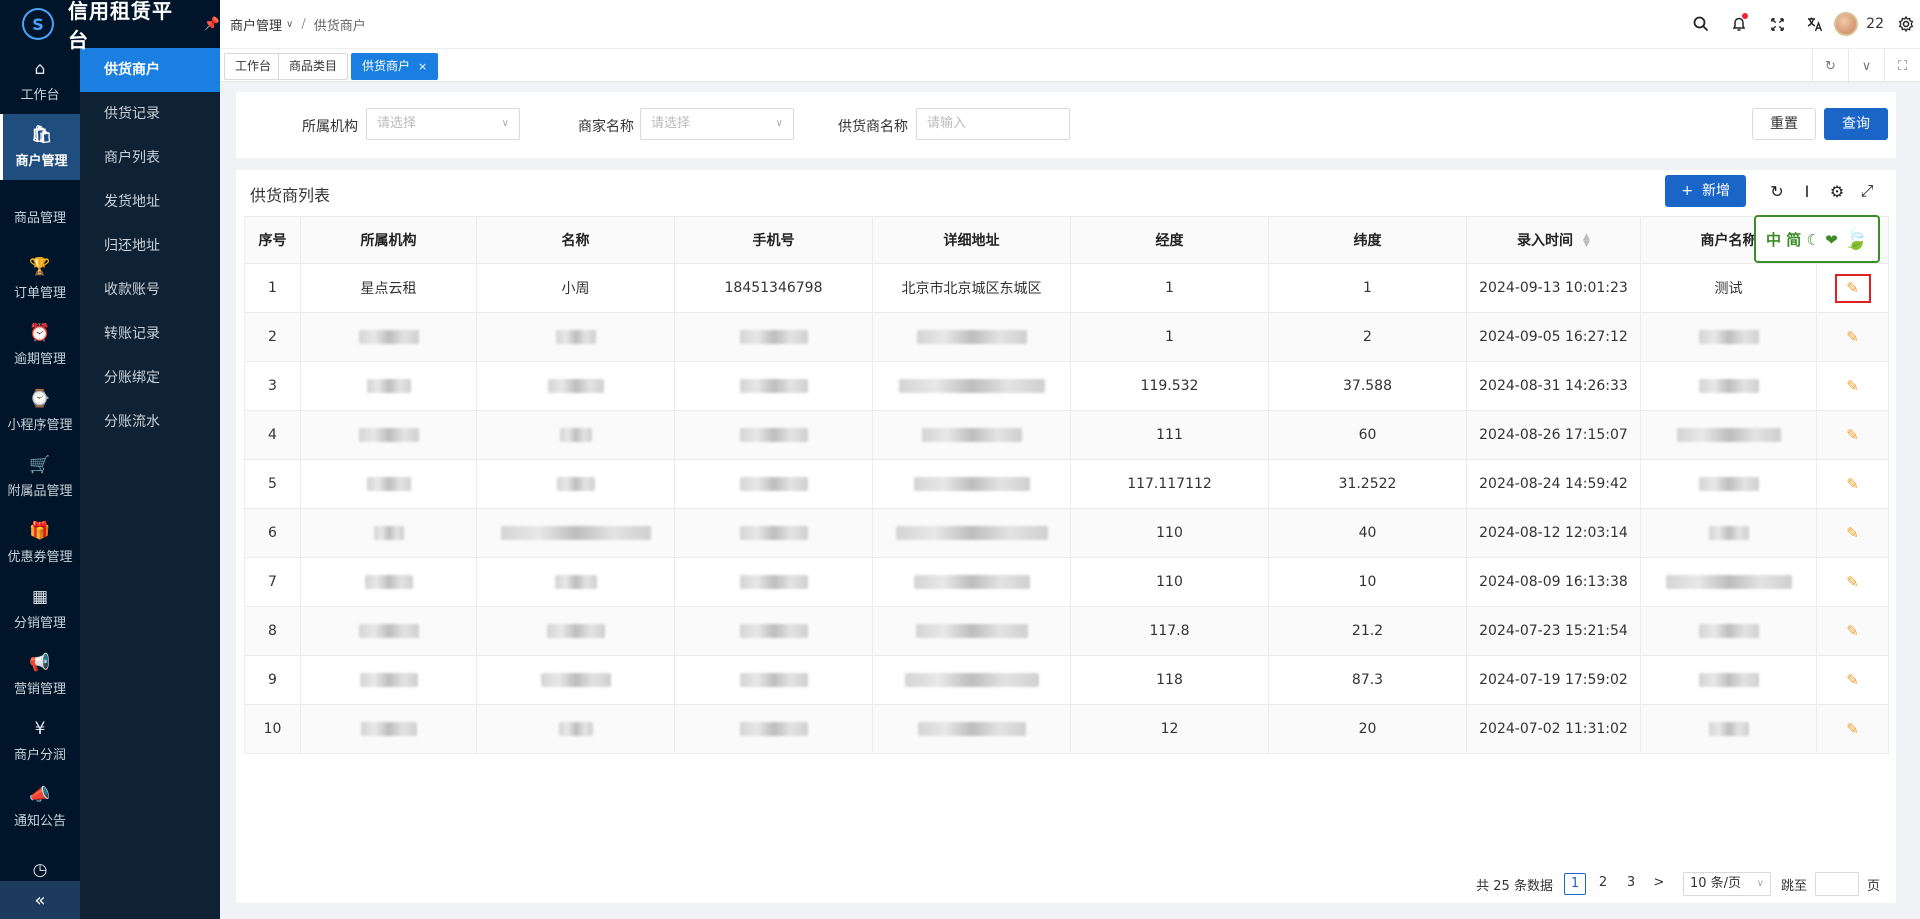  What do you see at coordinates (773, 241) in the screenshot?
I see `column-header-label: 手机号` at bounding box center [773, 241].